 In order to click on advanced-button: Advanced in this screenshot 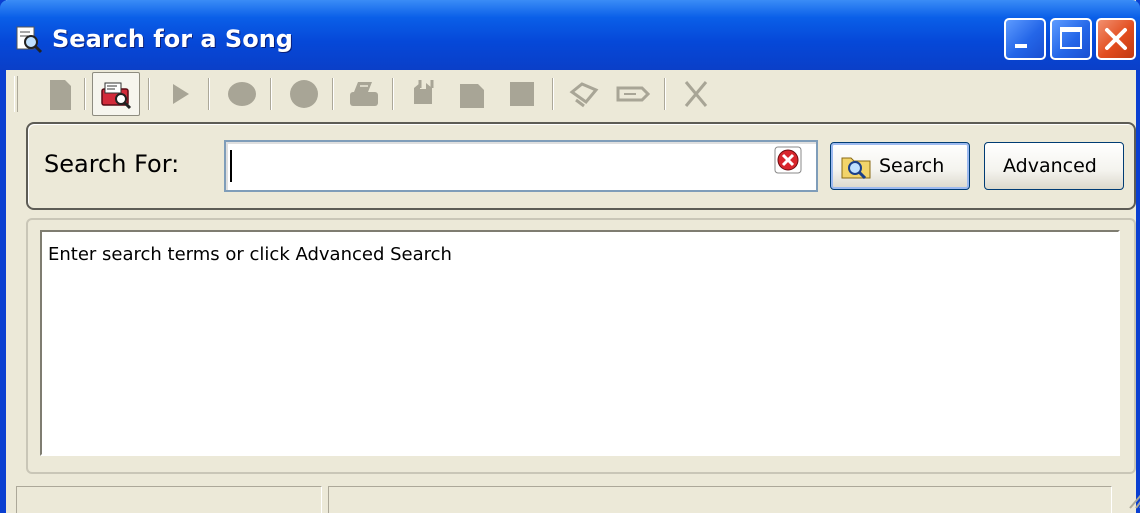, I will do `click(1054, 166)`.